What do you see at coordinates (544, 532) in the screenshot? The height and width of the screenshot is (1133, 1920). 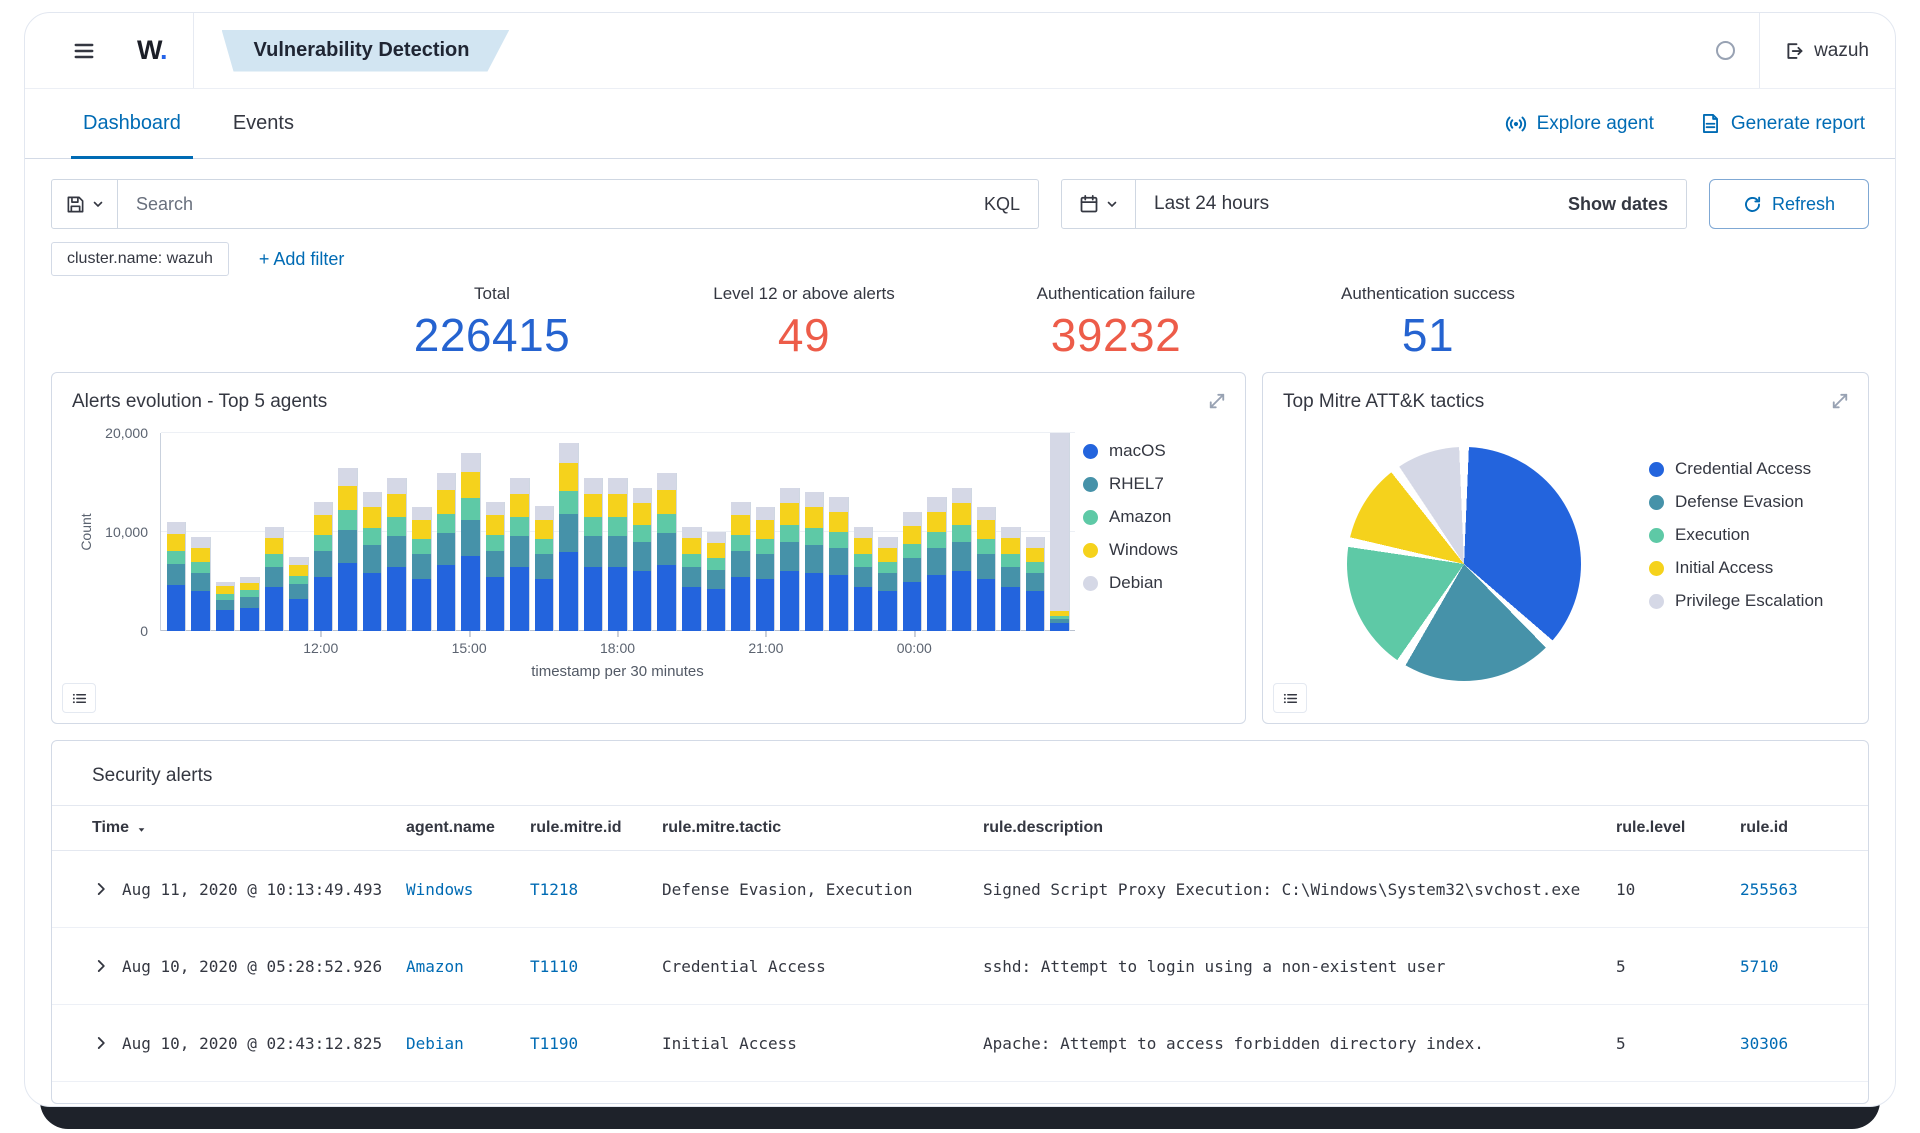 I see `bar-16:30` at bounding box center [544, 532].